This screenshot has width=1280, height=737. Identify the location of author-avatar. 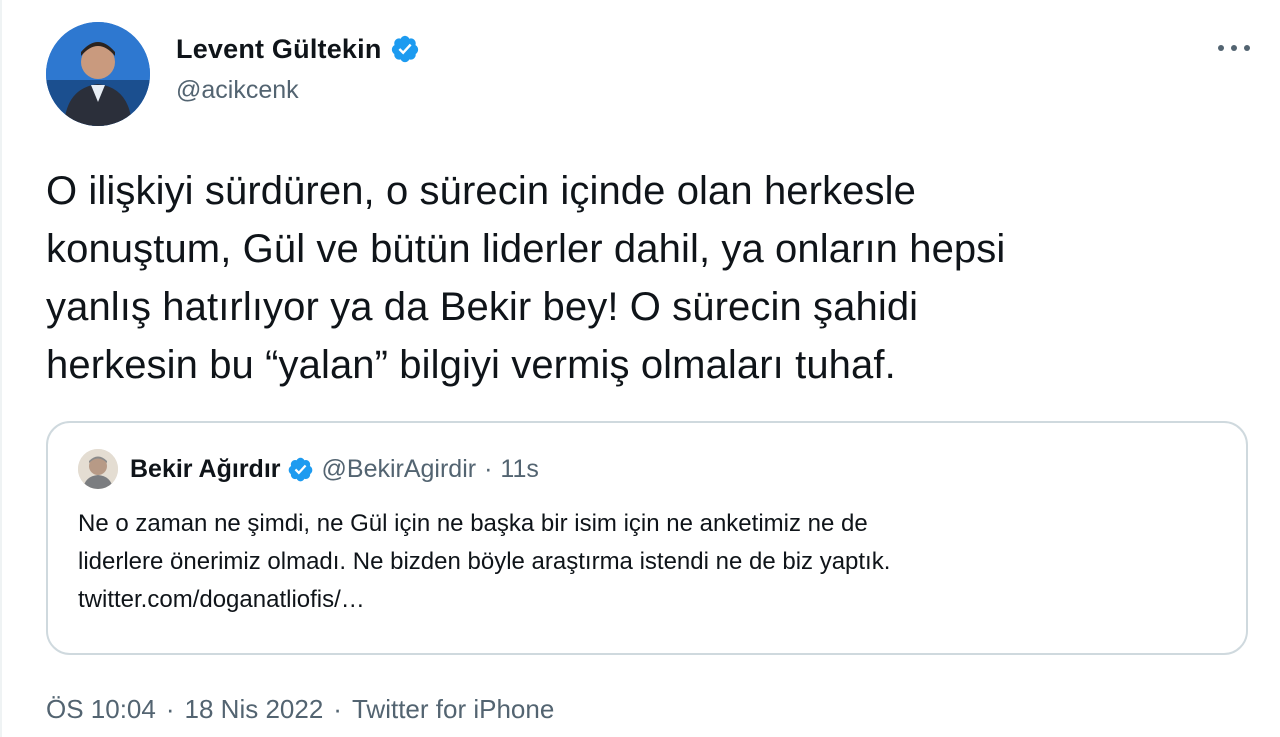
(98, 74).